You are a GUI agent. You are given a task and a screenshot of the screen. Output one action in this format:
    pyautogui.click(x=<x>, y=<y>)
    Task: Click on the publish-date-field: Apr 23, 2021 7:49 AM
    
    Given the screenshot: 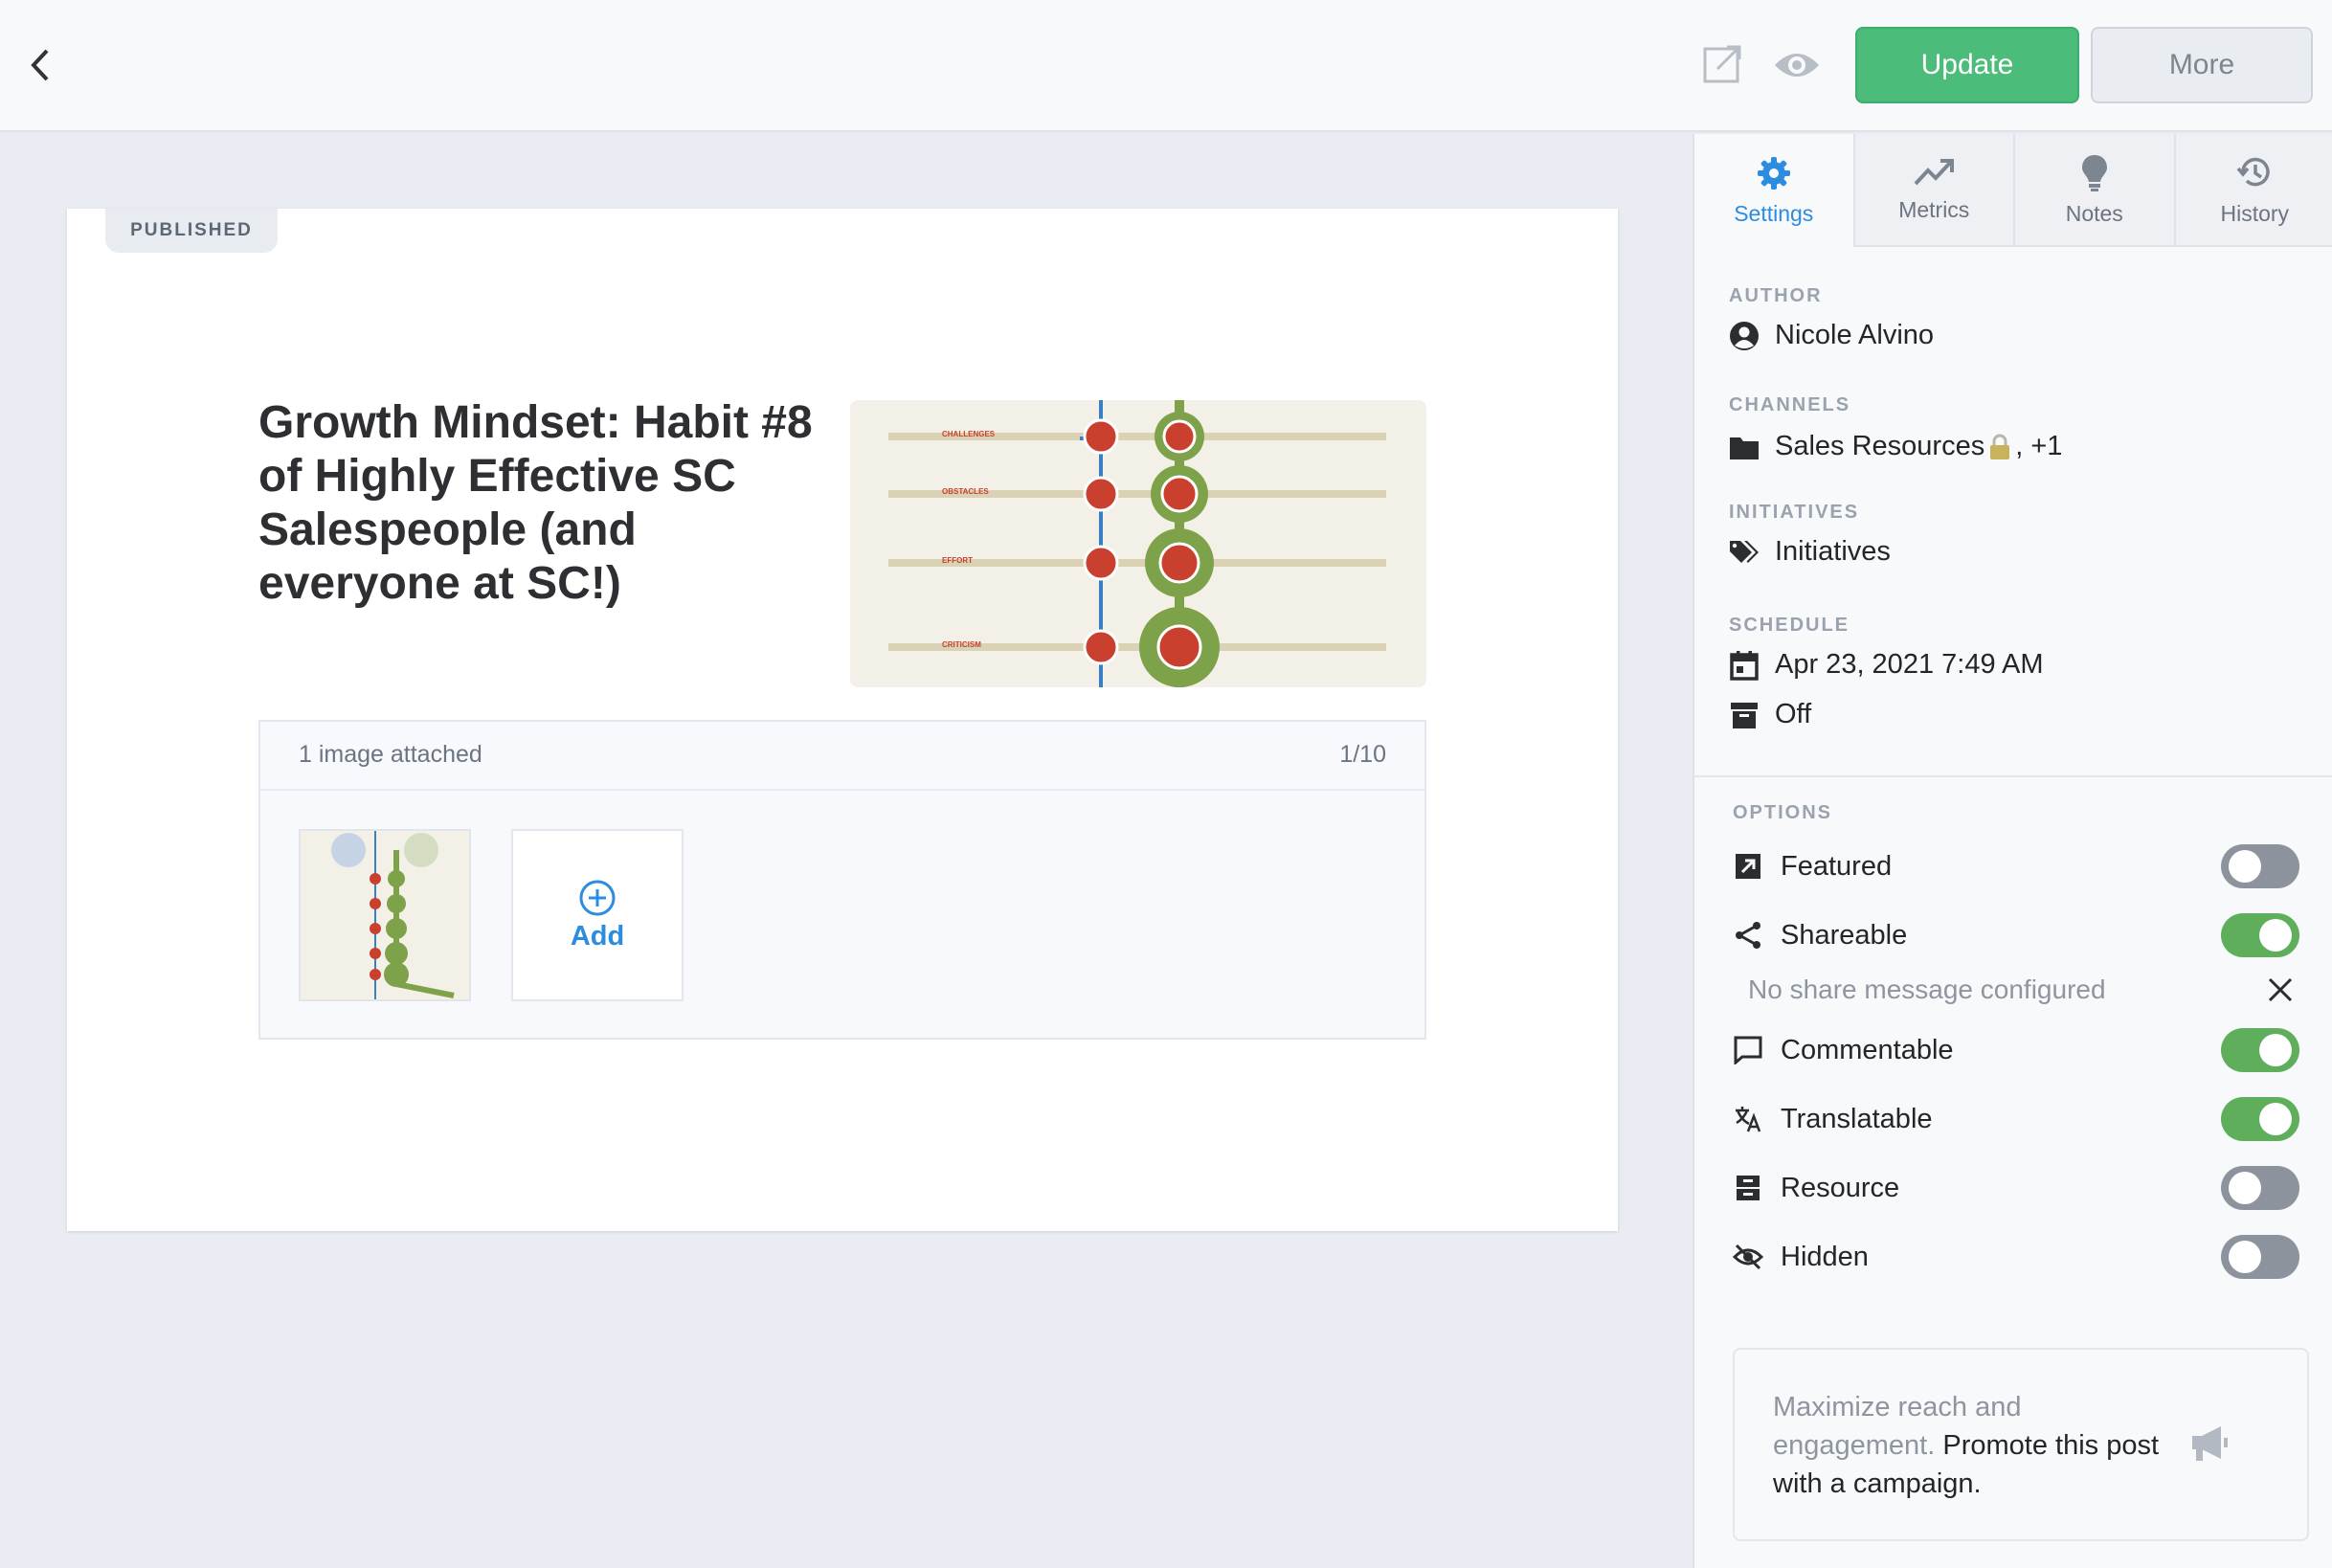 What is the action you would take?
    pyautogui.click(x=1886, y=665)
    